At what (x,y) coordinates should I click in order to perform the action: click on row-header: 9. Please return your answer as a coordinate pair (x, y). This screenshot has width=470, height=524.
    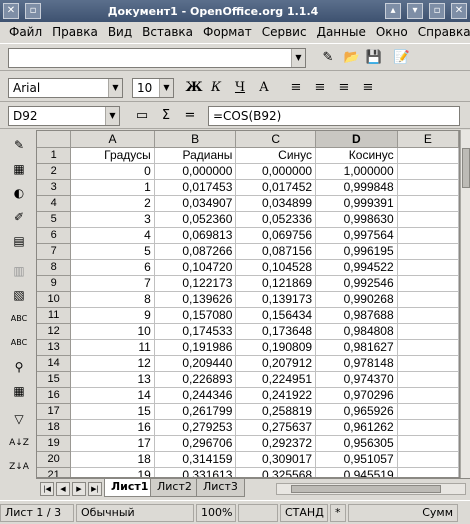
    Looking at the image, I should click on (54, 283).